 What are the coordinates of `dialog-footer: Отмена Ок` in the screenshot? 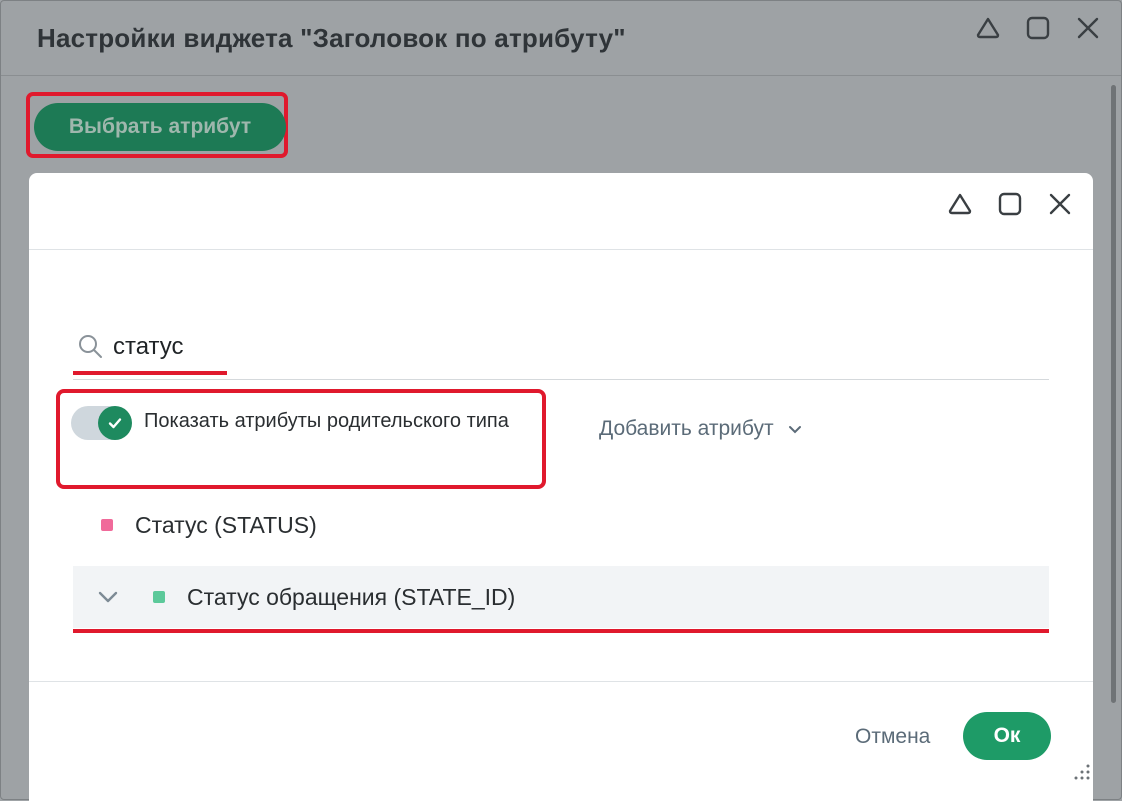 It's located at (561, 741).